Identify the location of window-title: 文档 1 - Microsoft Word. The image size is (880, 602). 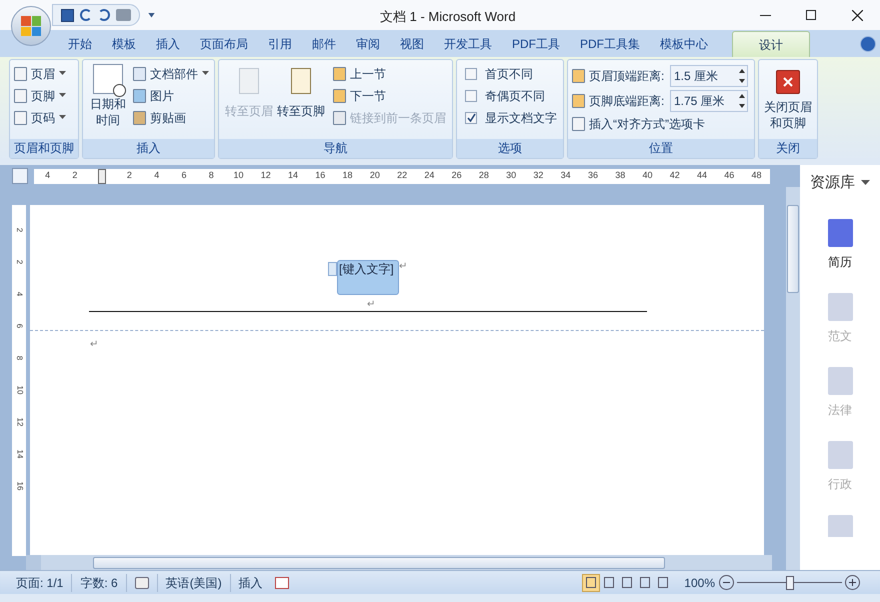
(448, 17).